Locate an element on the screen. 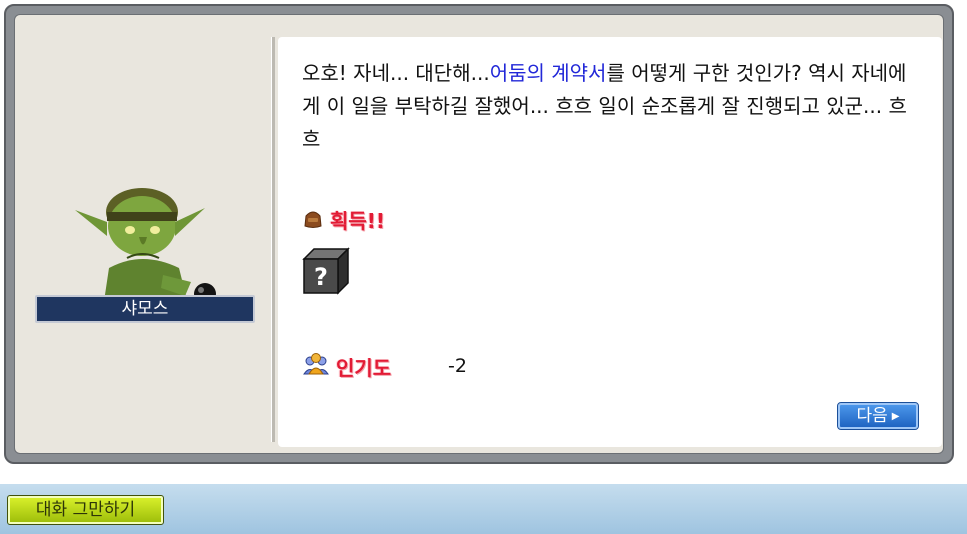 The image size is (967, 534). next-button-label: 다음 is located at coordinates (872, 416).